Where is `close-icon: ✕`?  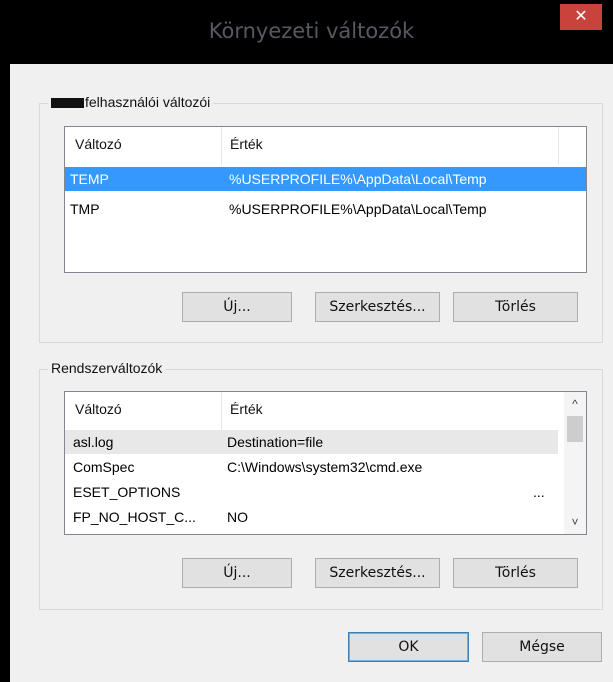 close-icon: ✕ is located at coordinates (581, 16).